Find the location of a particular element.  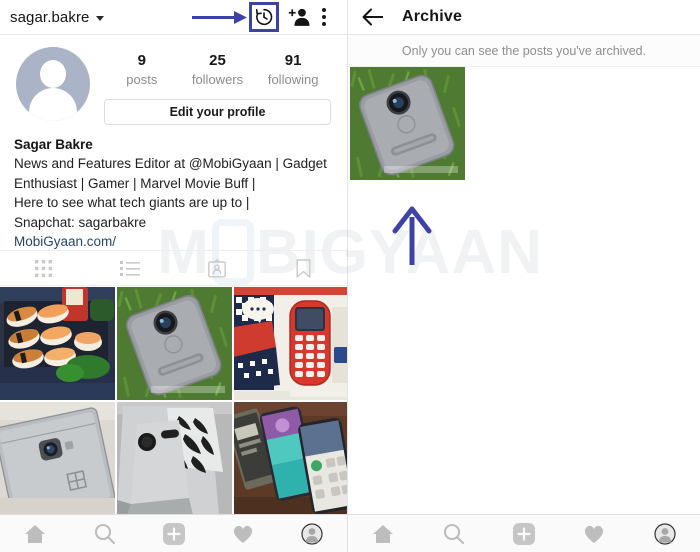

stat-posts-count: 9 is located at coordinates (141, 60).